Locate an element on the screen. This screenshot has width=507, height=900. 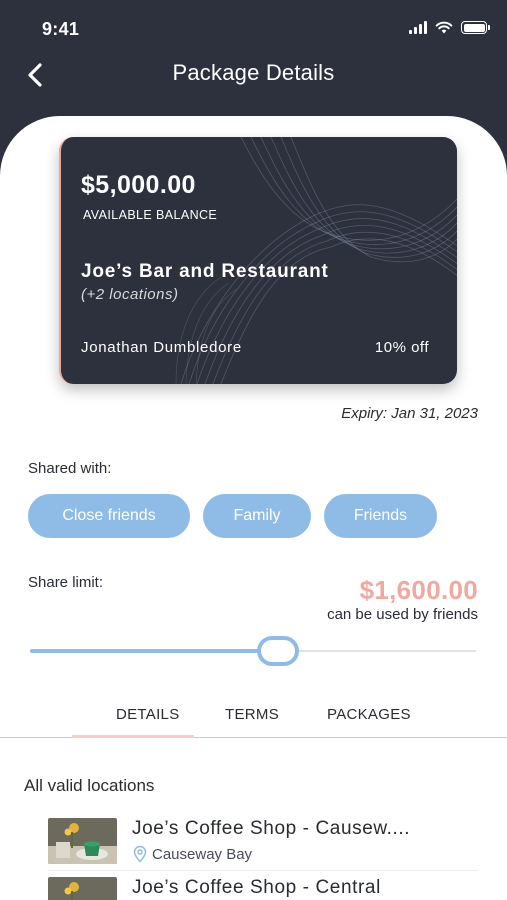
locations-title: All valid locations is located at coordinates (89, 785).